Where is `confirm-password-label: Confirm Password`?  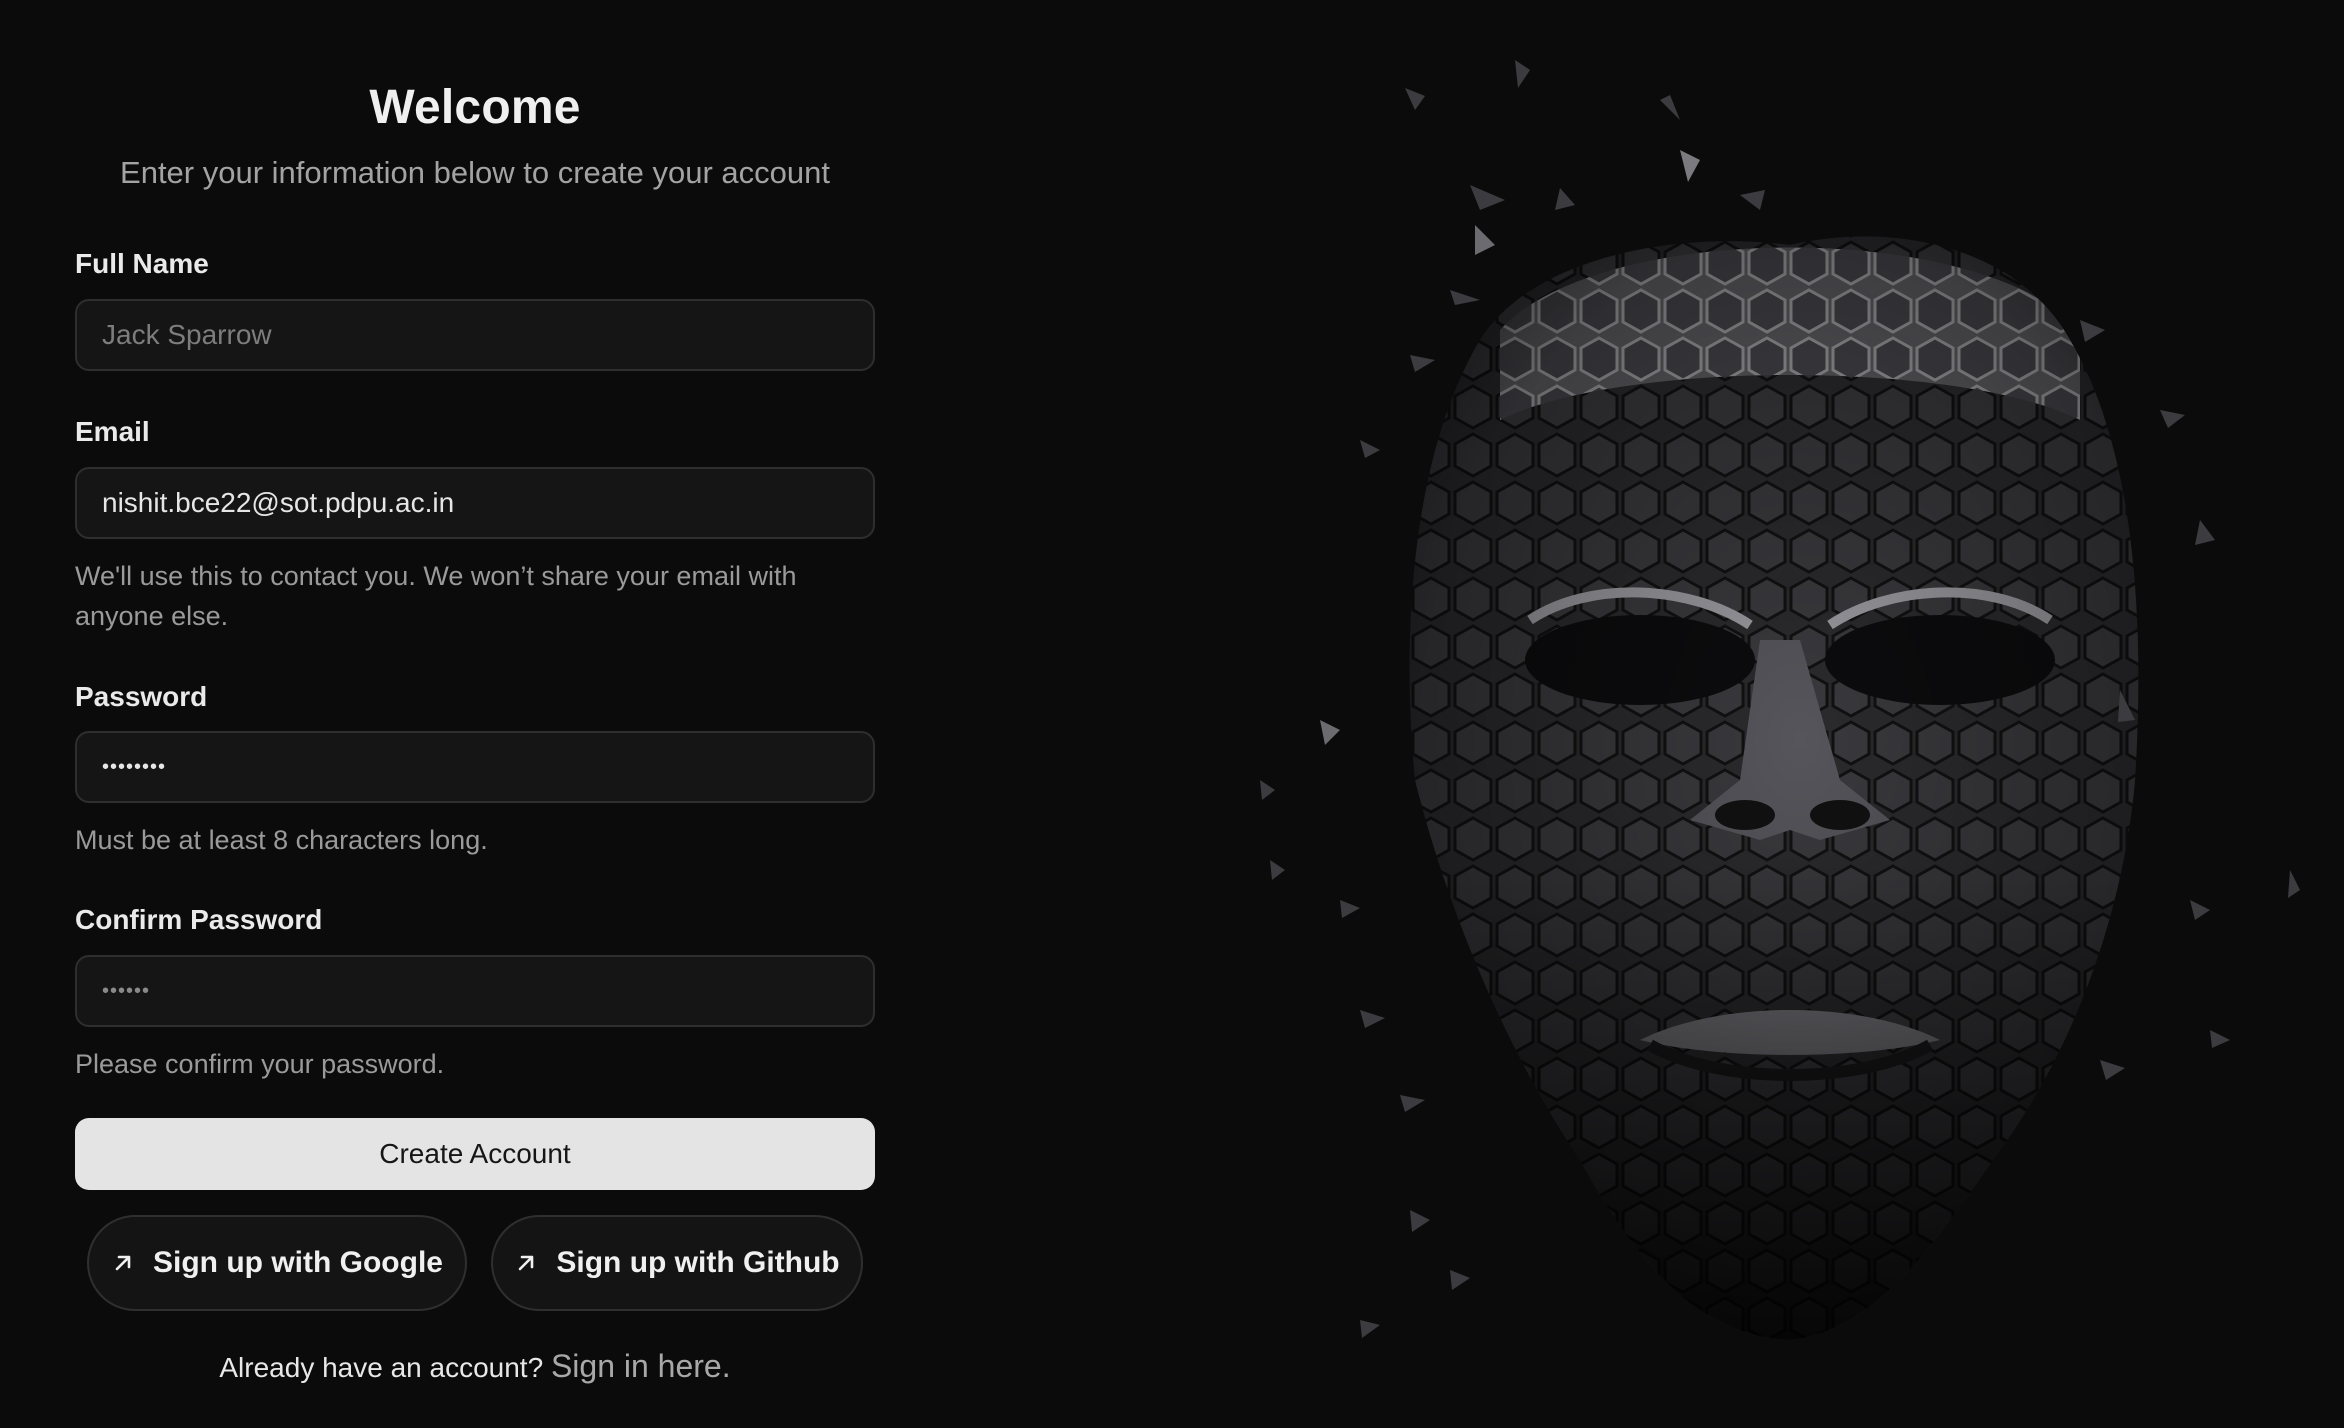
confirm-password-label: Confirm Password is located at coordinates (199, 919).